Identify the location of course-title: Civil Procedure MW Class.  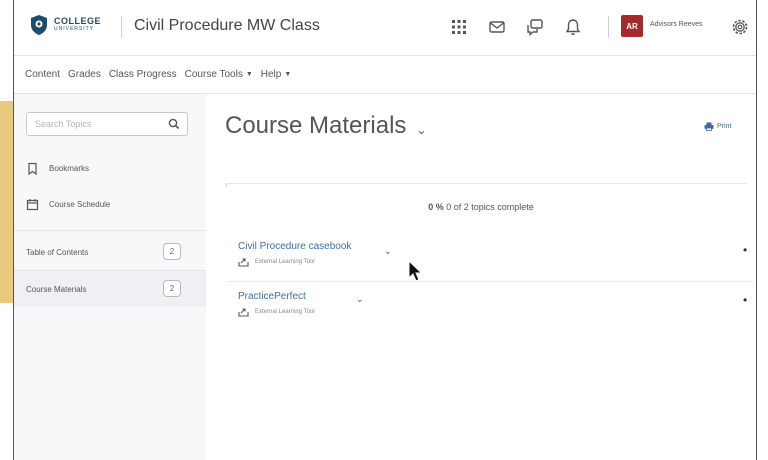
(227, 26).